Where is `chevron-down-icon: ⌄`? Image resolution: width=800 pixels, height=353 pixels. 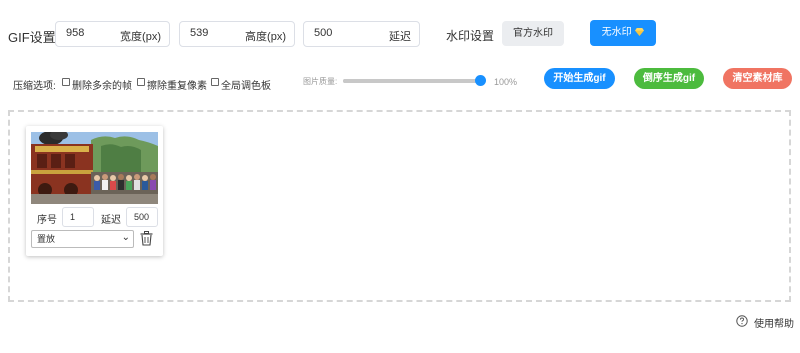
chevron-down-icon: ⌄ is located at coordinates (125, 237).